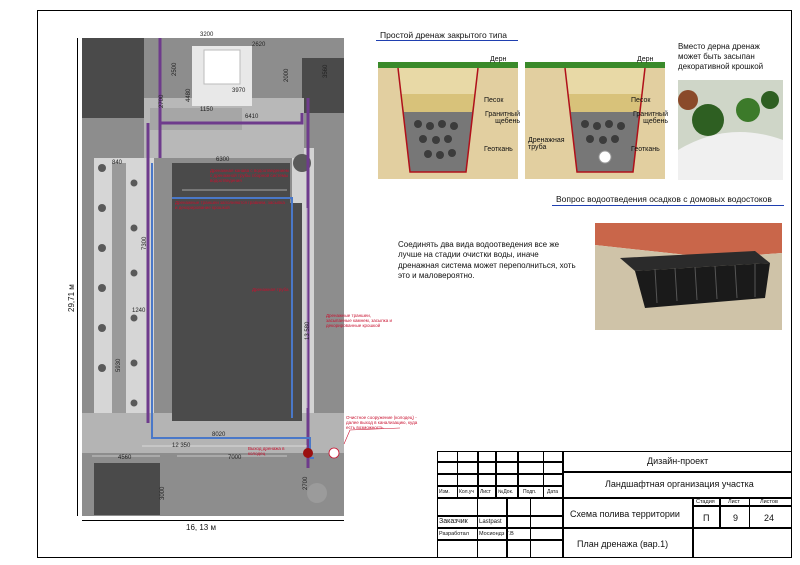 The width and height of the screenshot is (800, 565). Describe the element at coordinates (734, 502) in the screenshot. I see `sheet-header: Лист` at that location.